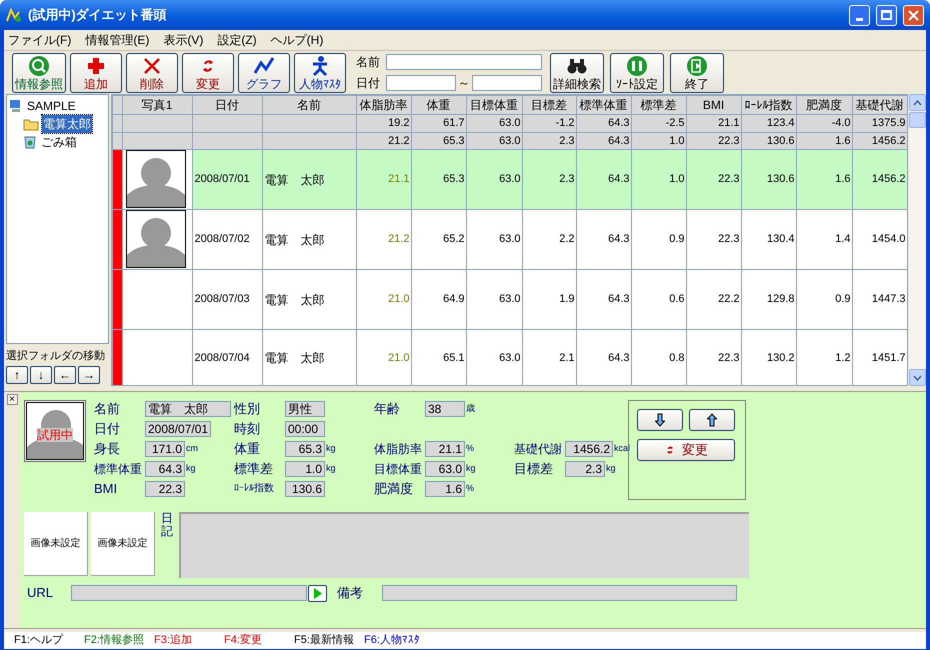 The height and width of the screenshot is (650, 930). I want to click on up-arrow-icon, so click(712, 420).